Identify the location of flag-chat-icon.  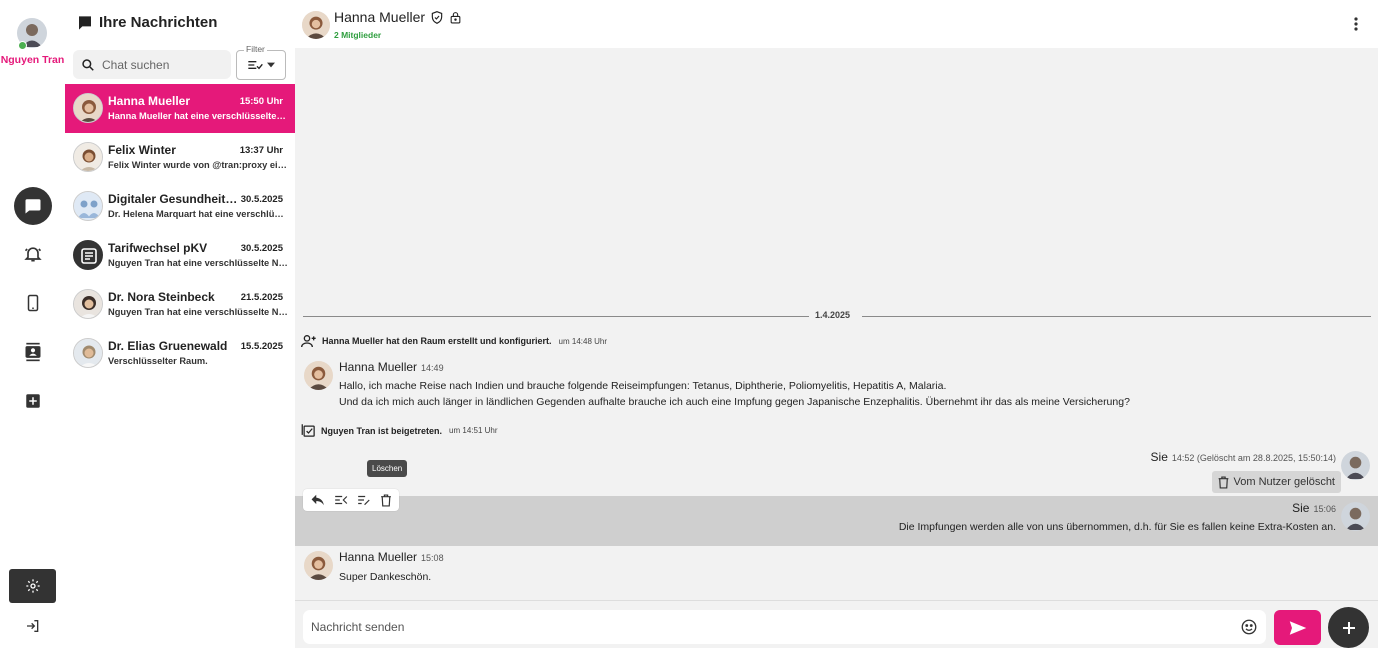
(85, 23).